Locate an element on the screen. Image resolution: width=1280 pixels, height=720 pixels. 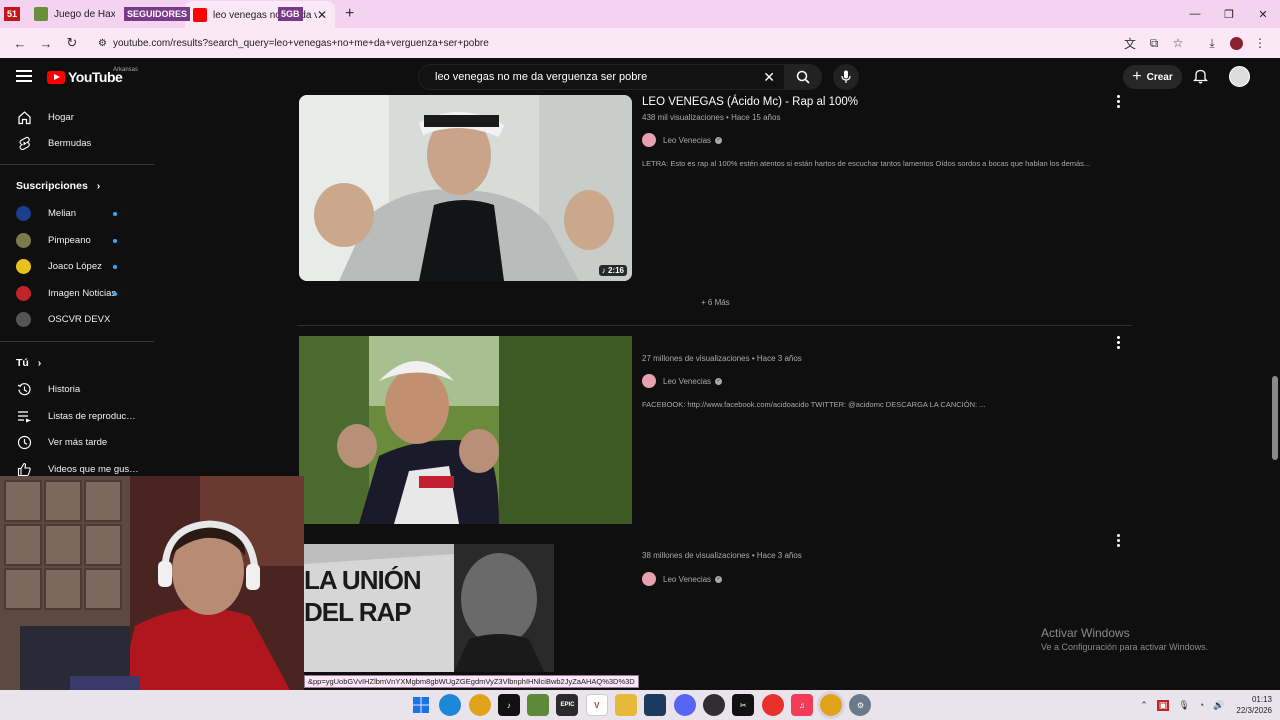
youtube-logo: YouTube is located at coordinates (85, 77).